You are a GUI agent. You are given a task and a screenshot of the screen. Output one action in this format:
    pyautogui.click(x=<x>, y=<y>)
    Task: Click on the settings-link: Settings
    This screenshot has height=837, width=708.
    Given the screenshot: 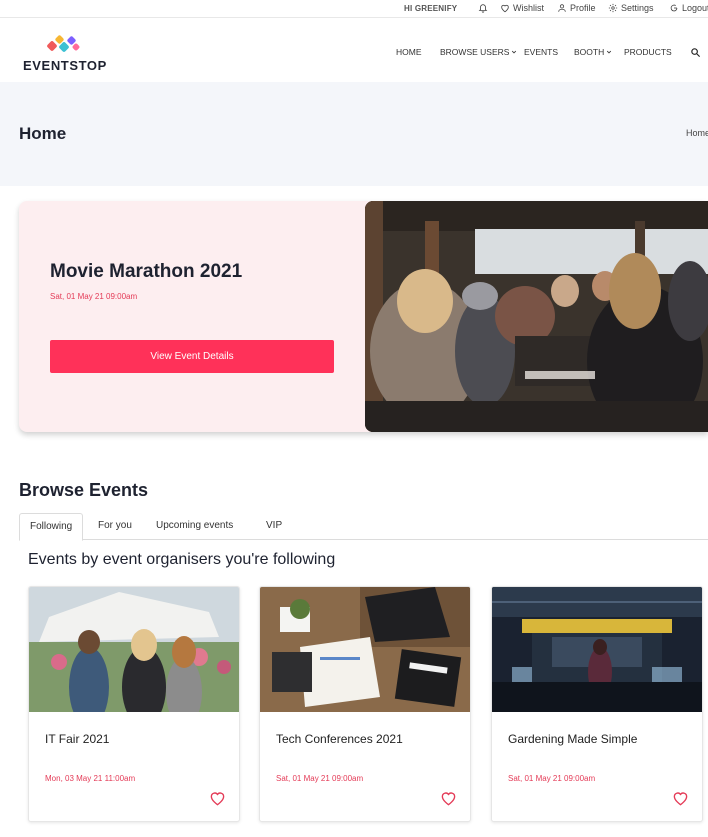 What is the action you would take?
    pyautogui.click(x=631, y=8)
    